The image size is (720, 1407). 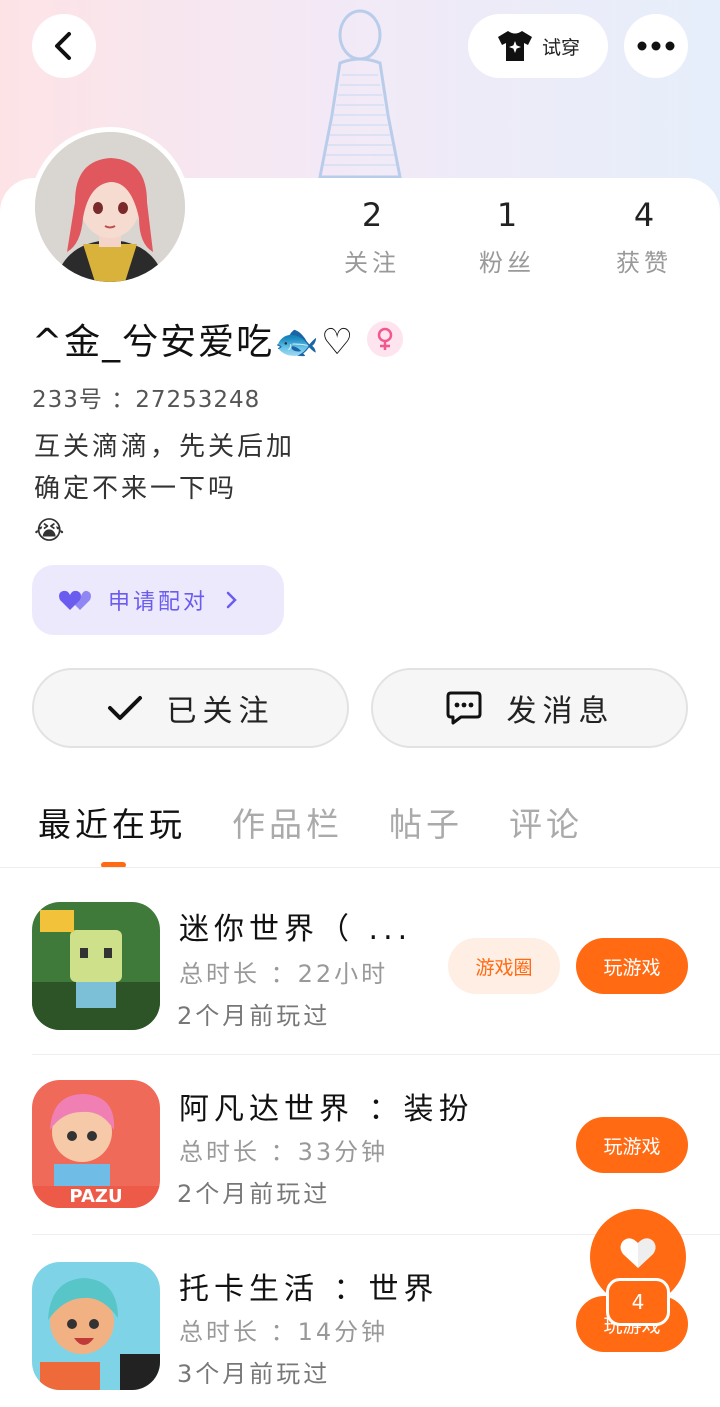 I want to click on chat-bubble-icon, so click(x=463, y=708).